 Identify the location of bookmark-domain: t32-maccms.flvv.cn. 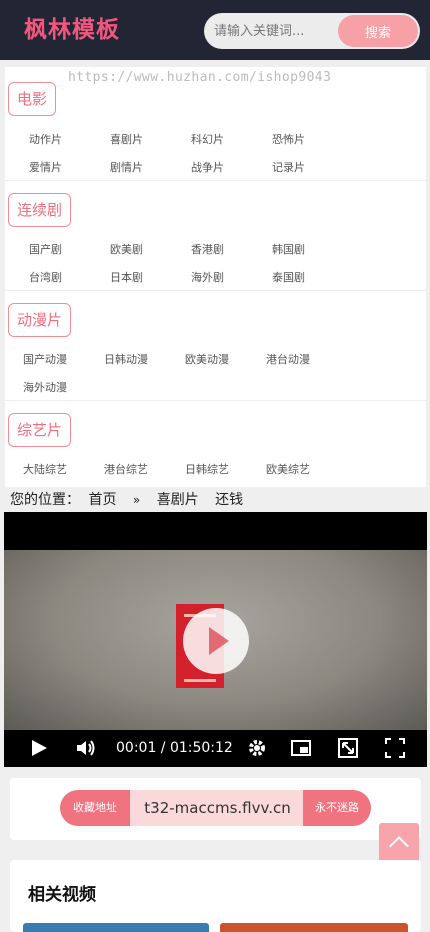
(217, 808).